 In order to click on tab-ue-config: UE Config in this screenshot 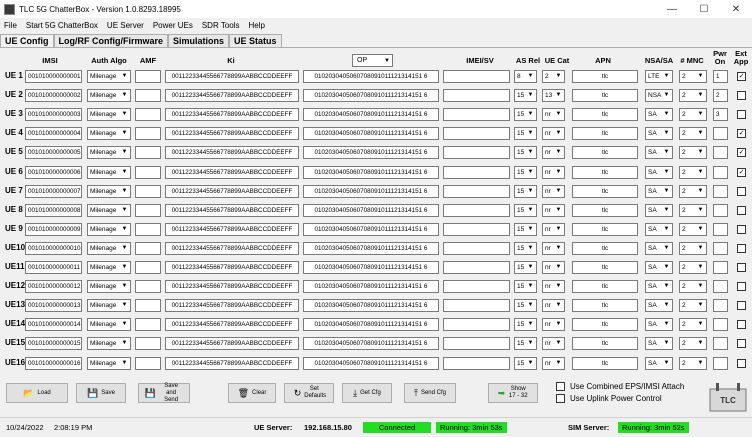, I will do `click(27, 40)`.